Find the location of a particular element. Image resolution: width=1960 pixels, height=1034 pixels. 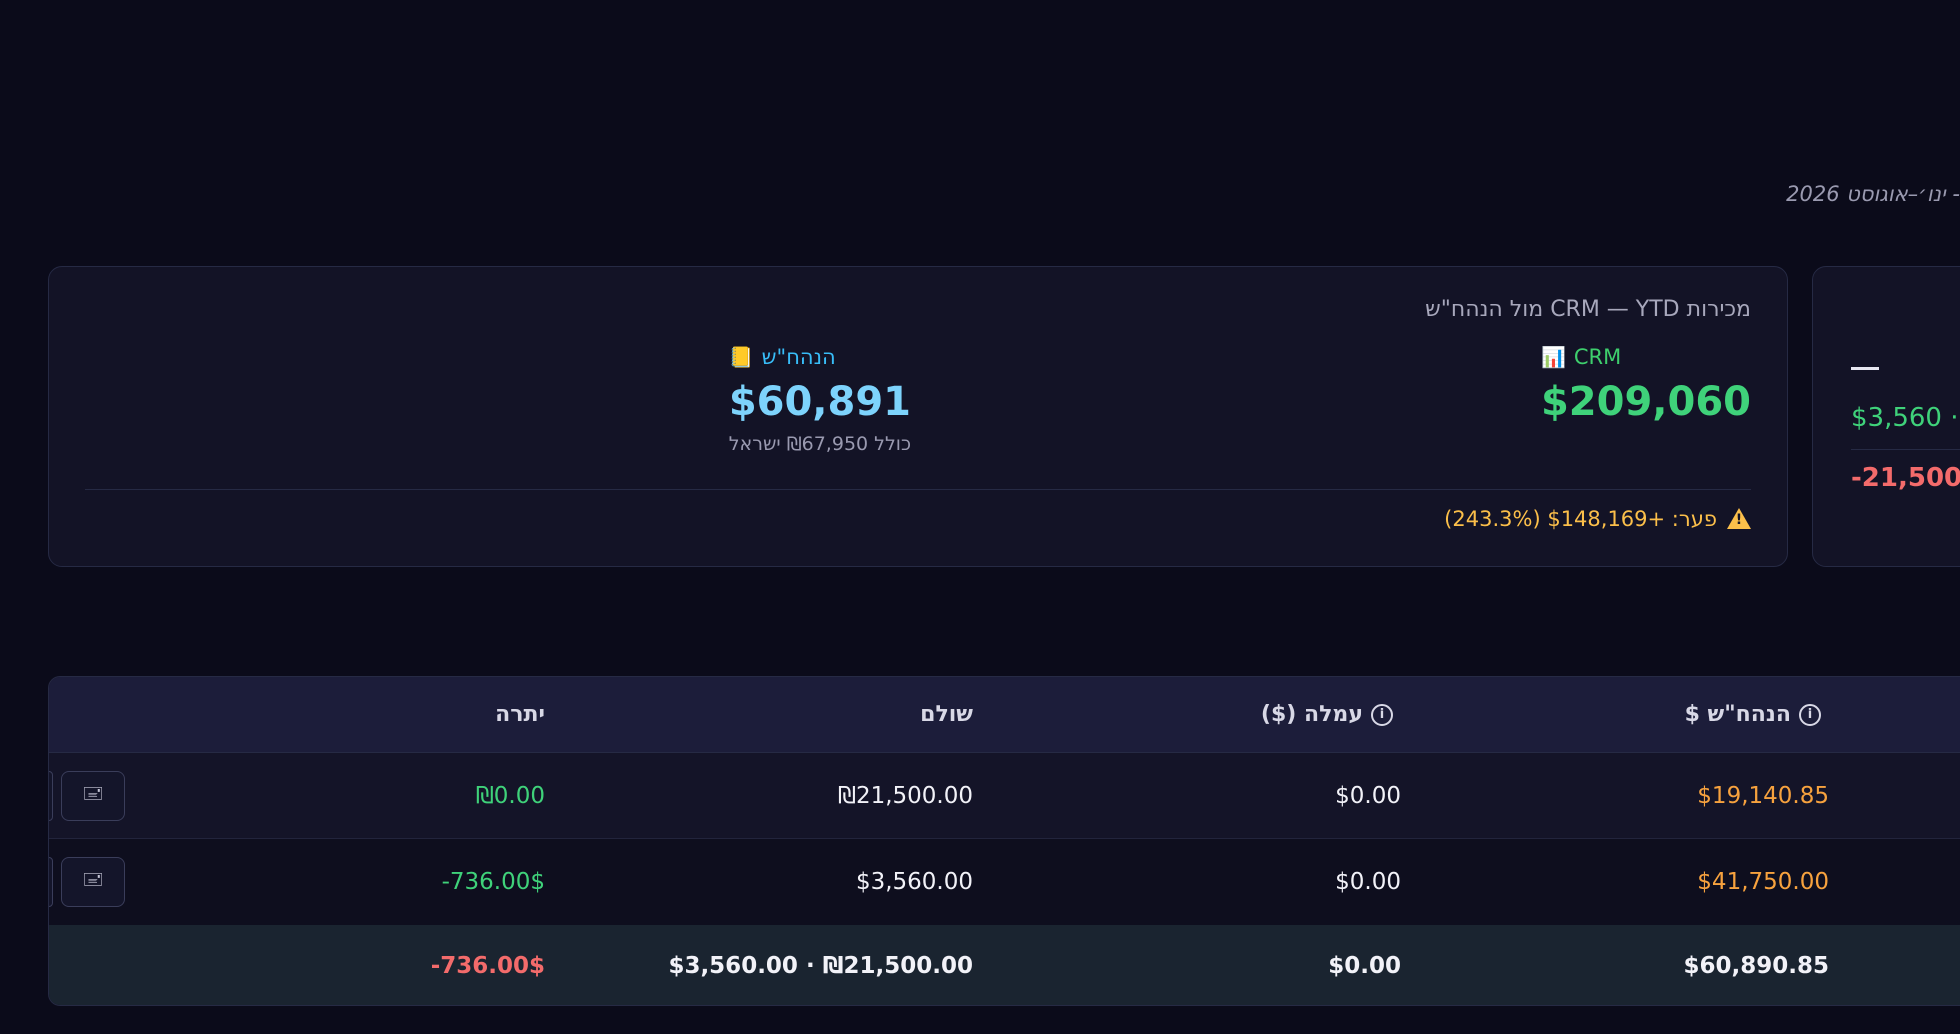

total-books-usd: $60,890.85 is located at coordinates (1756, 966).